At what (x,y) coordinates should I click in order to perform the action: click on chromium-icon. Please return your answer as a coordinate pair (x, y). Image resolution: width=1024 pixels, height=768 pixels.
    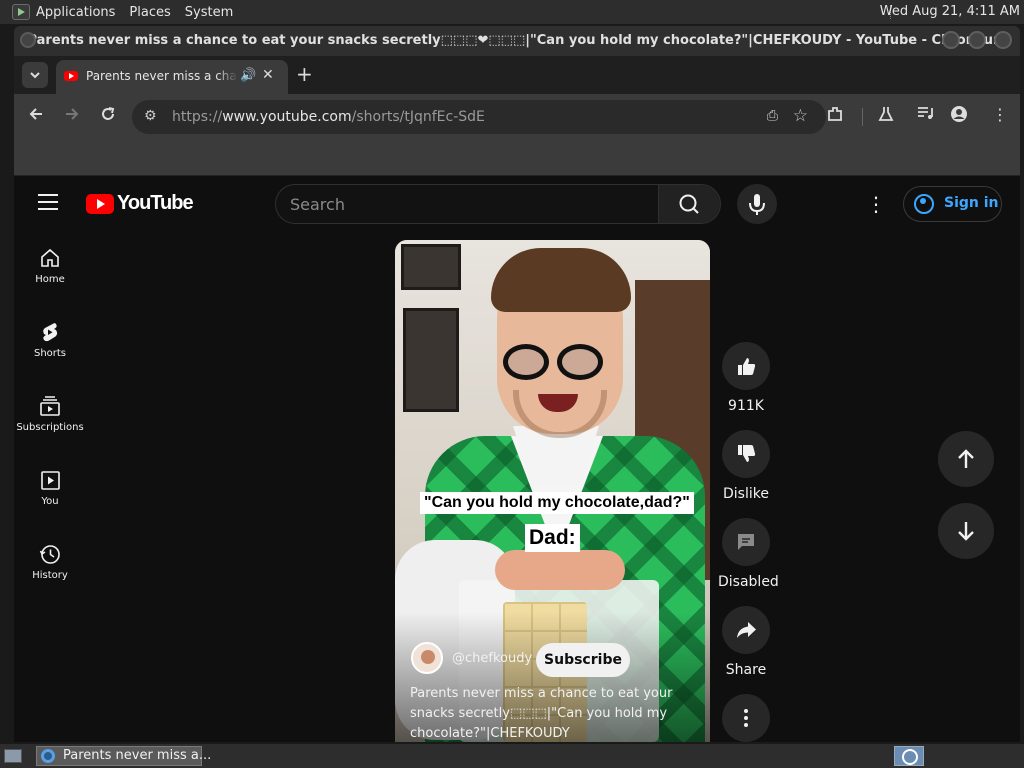
    Looking at the image, I should click on (48, 756).